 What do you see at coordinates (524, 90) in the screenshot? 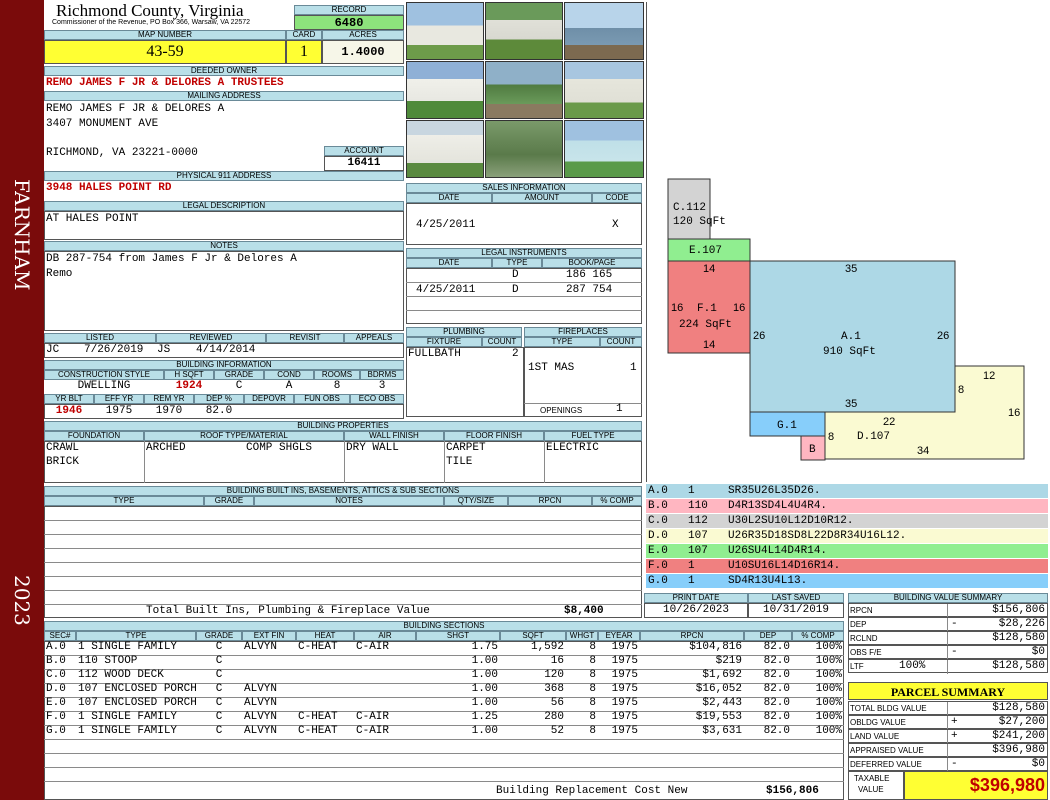
I see `photo-water-view` at bounding box center [524, 90].